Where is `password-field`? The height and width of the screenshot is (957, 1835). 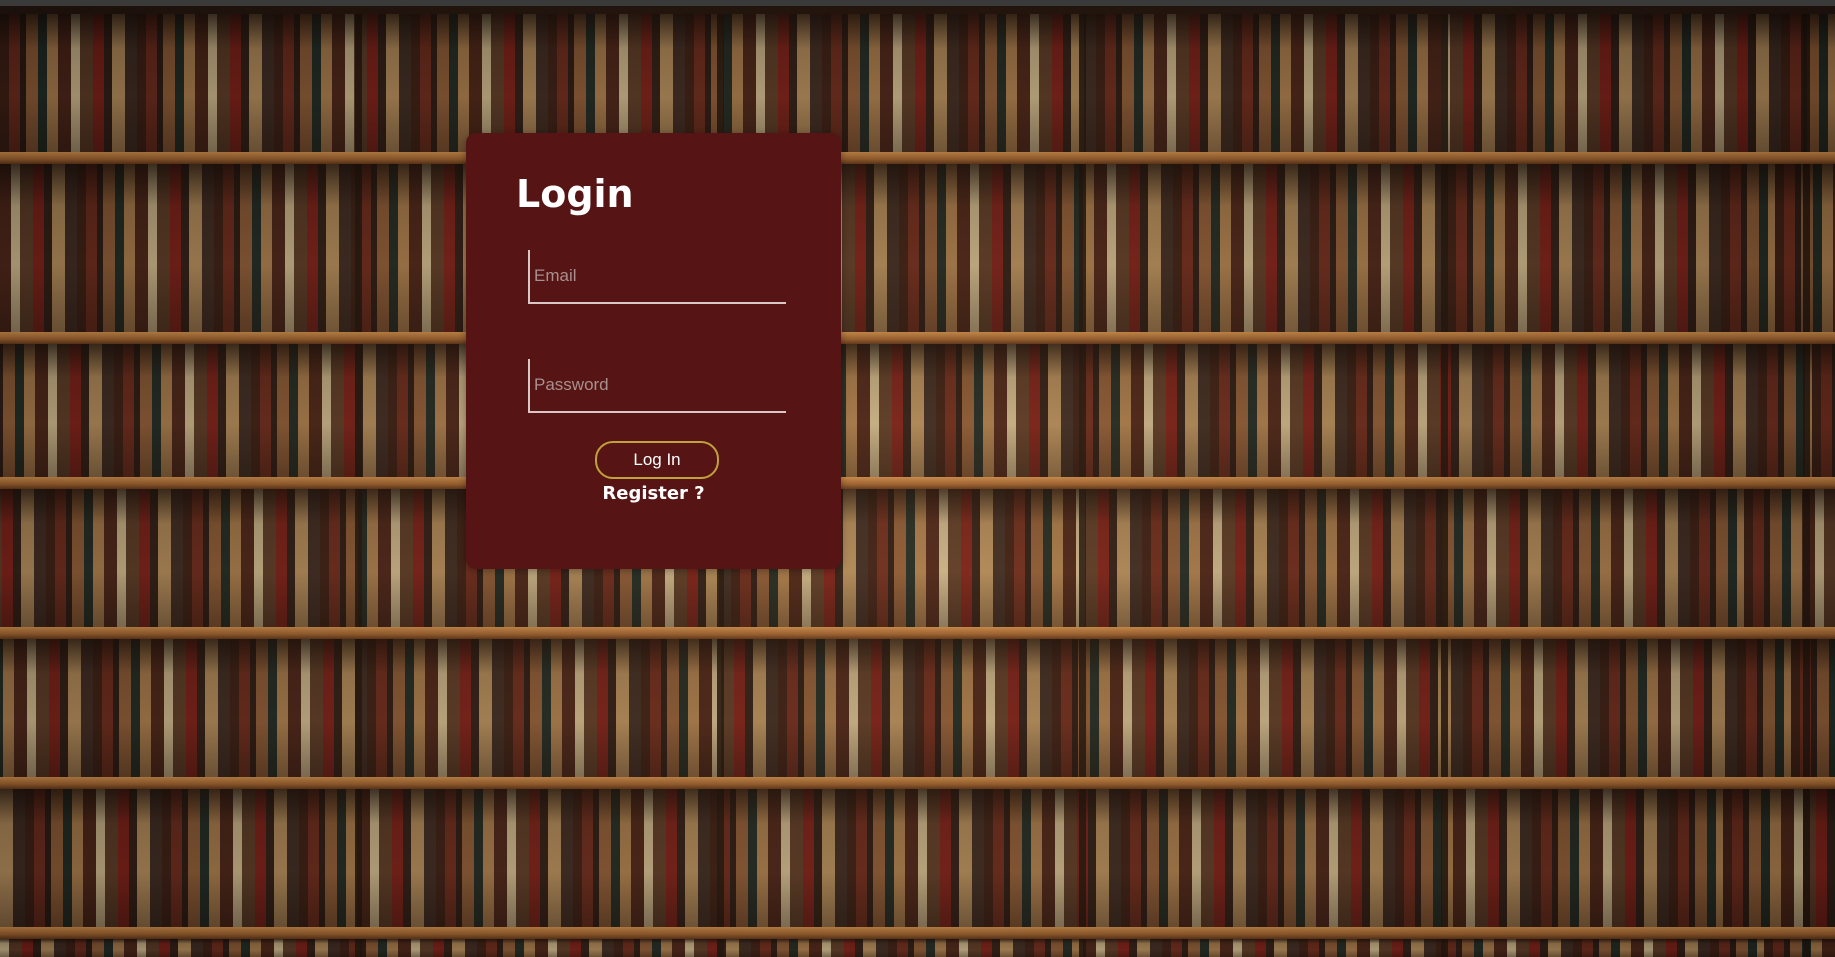
password-field is located at coordinates (658, 385).